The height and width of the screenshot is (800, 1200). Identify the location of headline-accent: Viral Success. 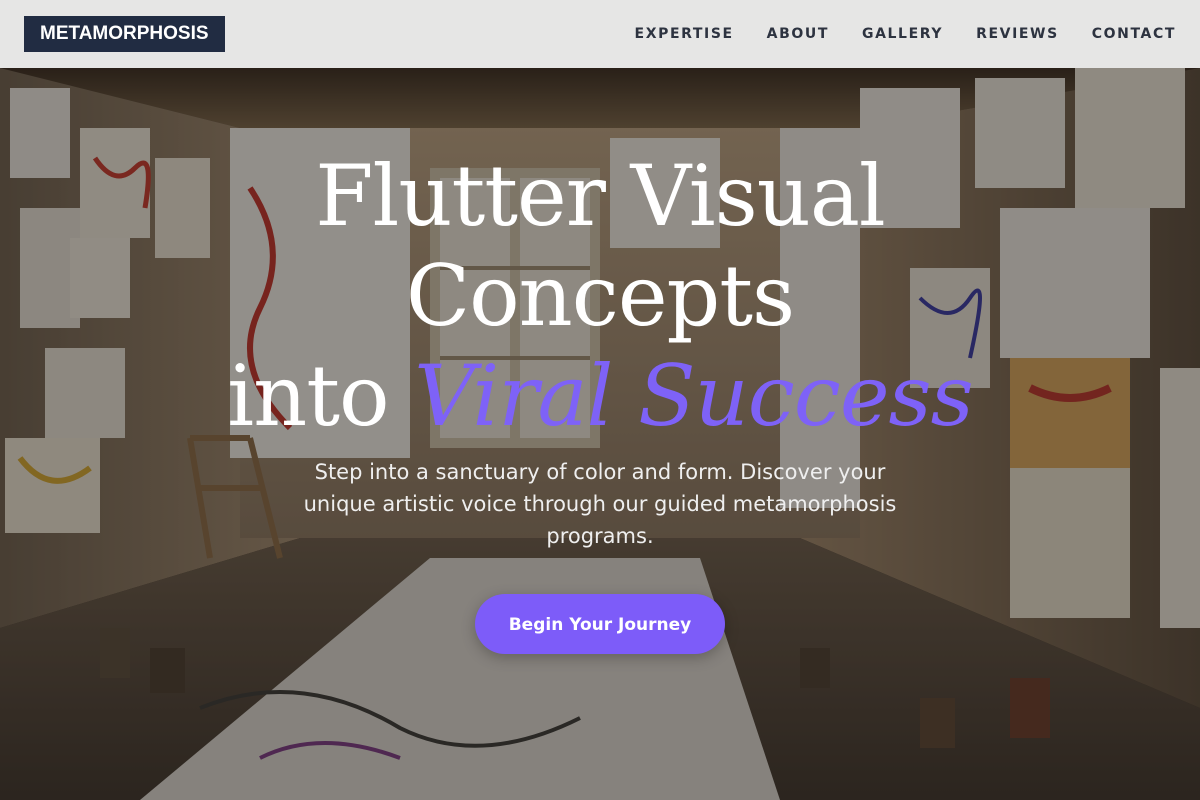
(694, 396).